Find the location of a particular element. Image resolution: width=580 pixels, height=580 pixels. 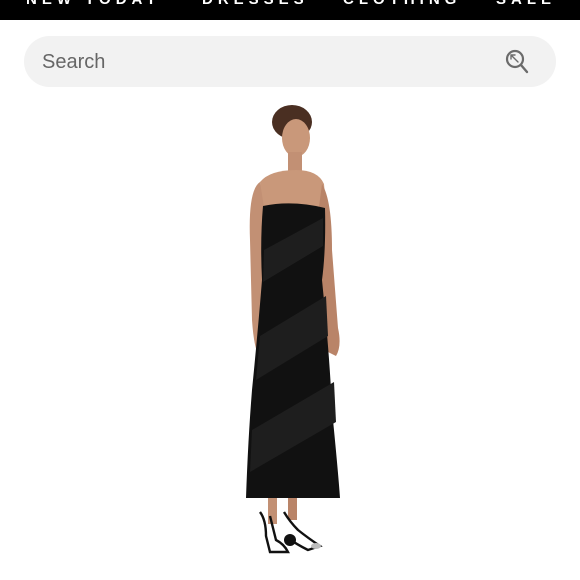

nav-item-sale: SALE is located at coordinates (526, 4).